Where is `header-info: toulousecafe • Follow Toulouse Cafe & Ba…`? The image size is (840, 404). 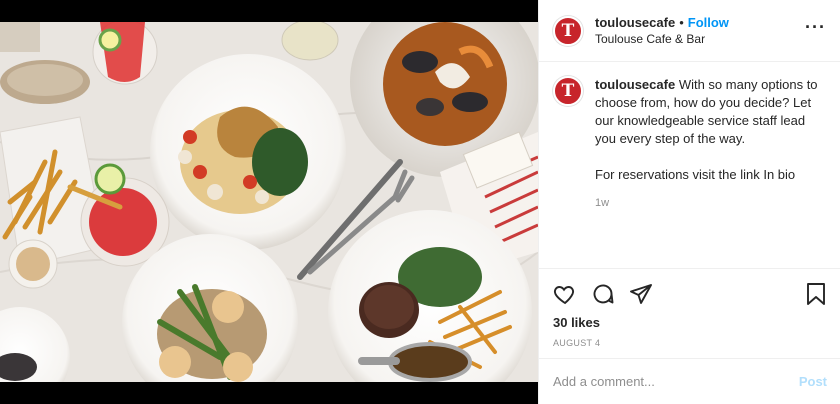
header-info: toulousecafe • Follow Toulouse Cafe & Ba… is located at coordinates (700, 30).